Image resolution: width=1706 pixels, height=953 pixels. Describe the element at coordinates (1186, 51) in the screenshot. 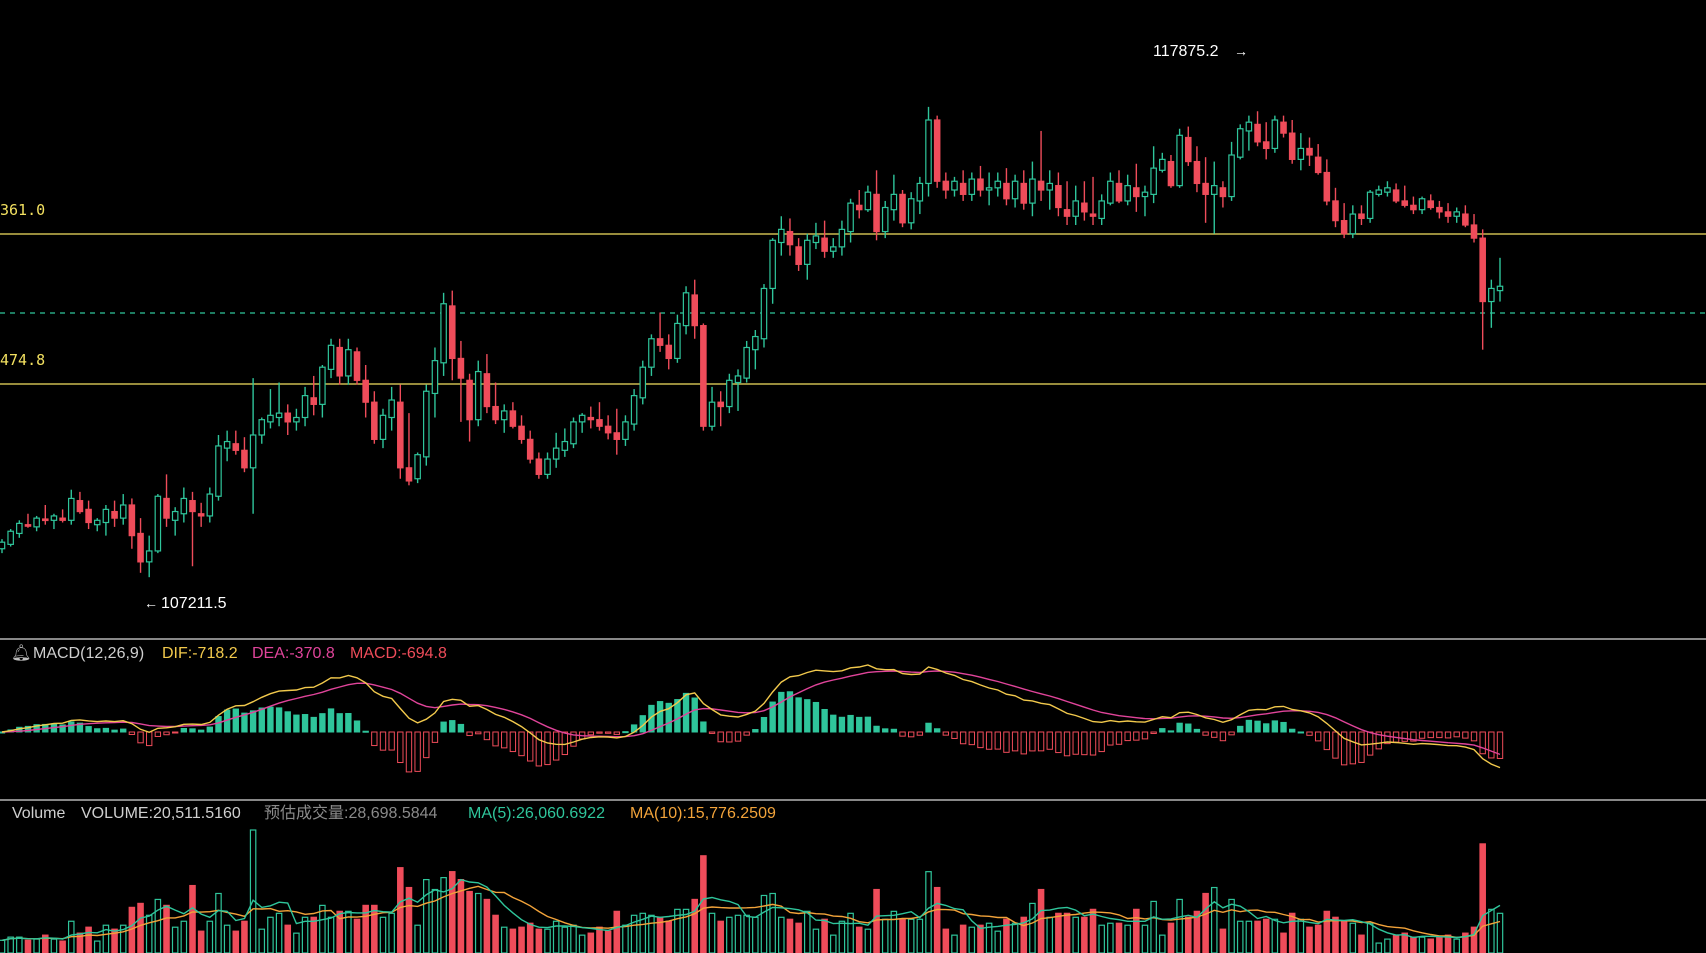

I see `high-marker-label: 117875.2` at that location.